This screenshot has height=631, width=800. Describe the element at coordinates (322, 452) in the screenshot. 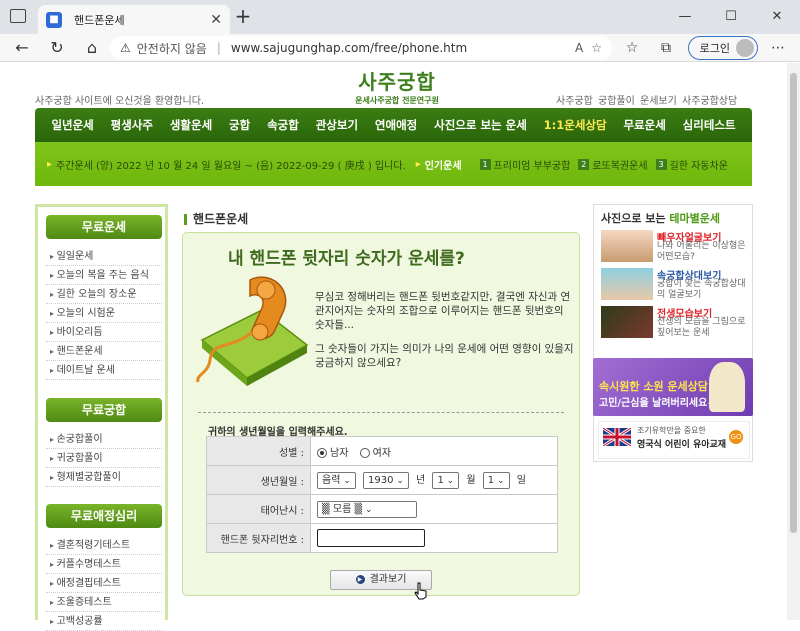

I see `male-radio` at that location.